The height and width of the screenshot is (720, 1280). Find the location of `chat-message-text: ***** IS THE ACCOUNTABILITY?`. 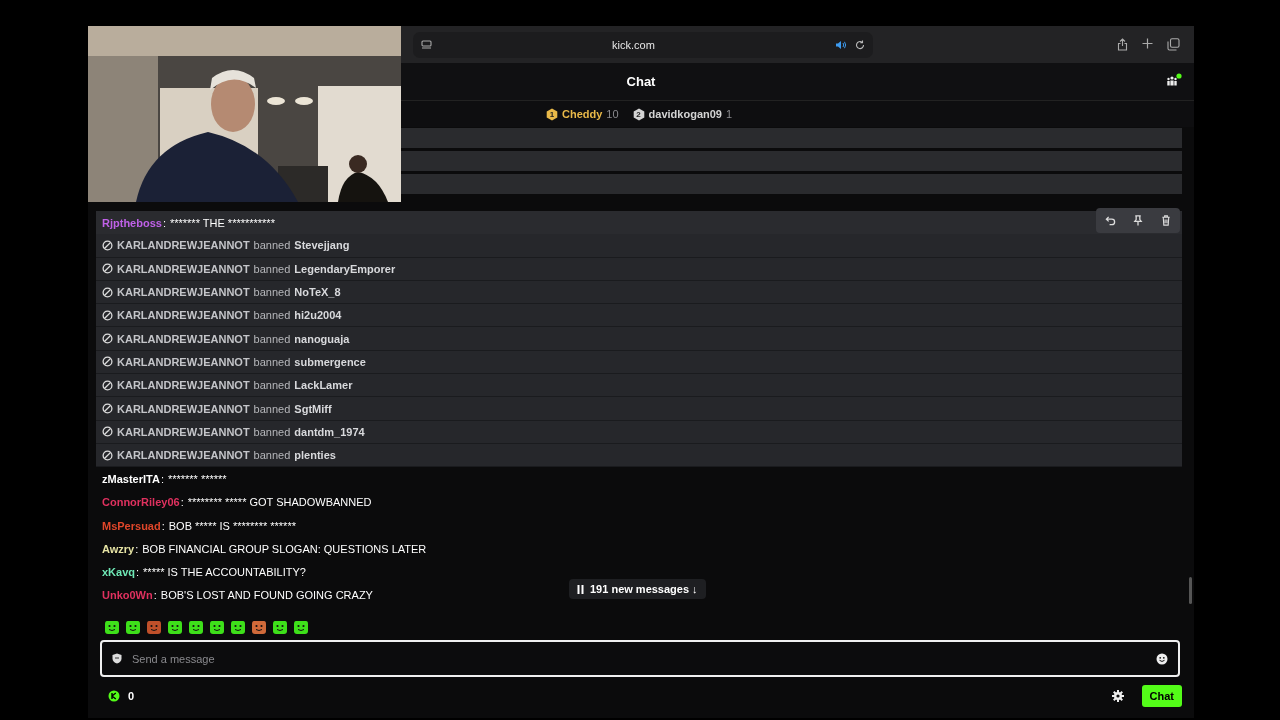

chat-message-text: ***** IS THE ACCOUNTABILITY? is located at coordinates (224, 572).